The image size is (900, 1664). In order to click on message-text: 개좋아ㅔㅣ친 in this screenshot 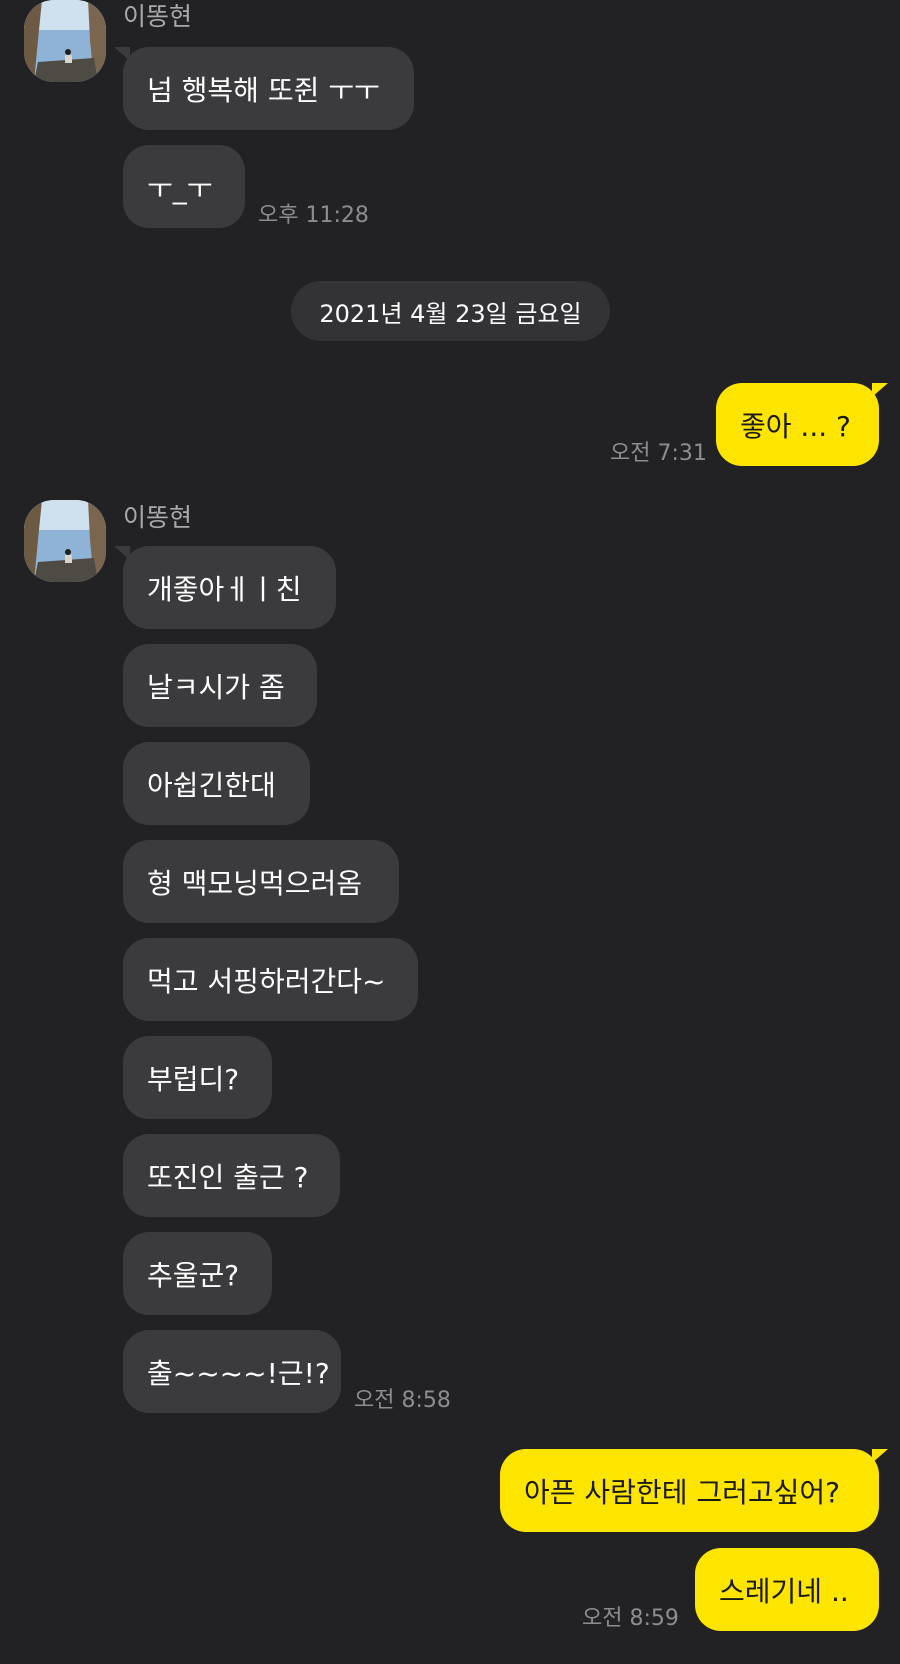, I will do `click(224, 589)`.